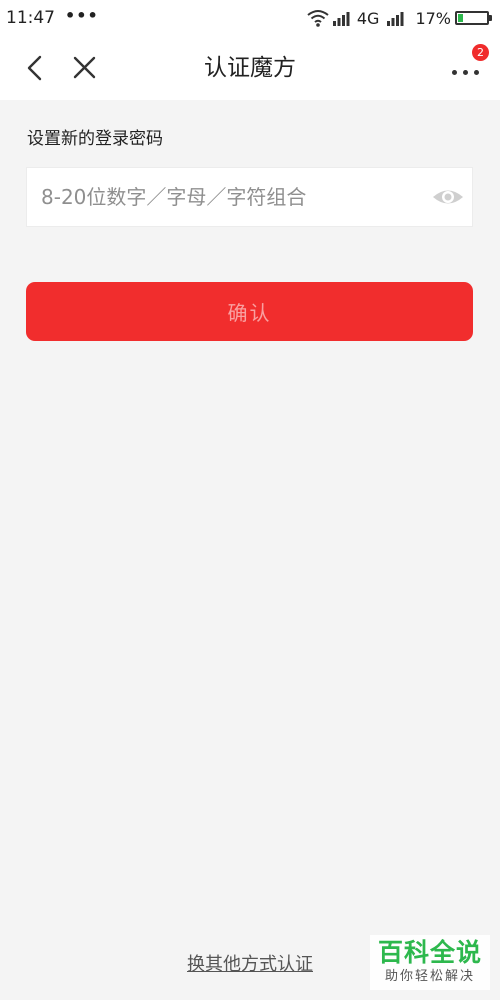 Image resolution: width=500 pixels, height=1000 pixels. What do you see at coordinates (429, 976) in the screenshot?
I see `watermark-subtitle: 助你轻松解决` at bounding box center [429, 976].